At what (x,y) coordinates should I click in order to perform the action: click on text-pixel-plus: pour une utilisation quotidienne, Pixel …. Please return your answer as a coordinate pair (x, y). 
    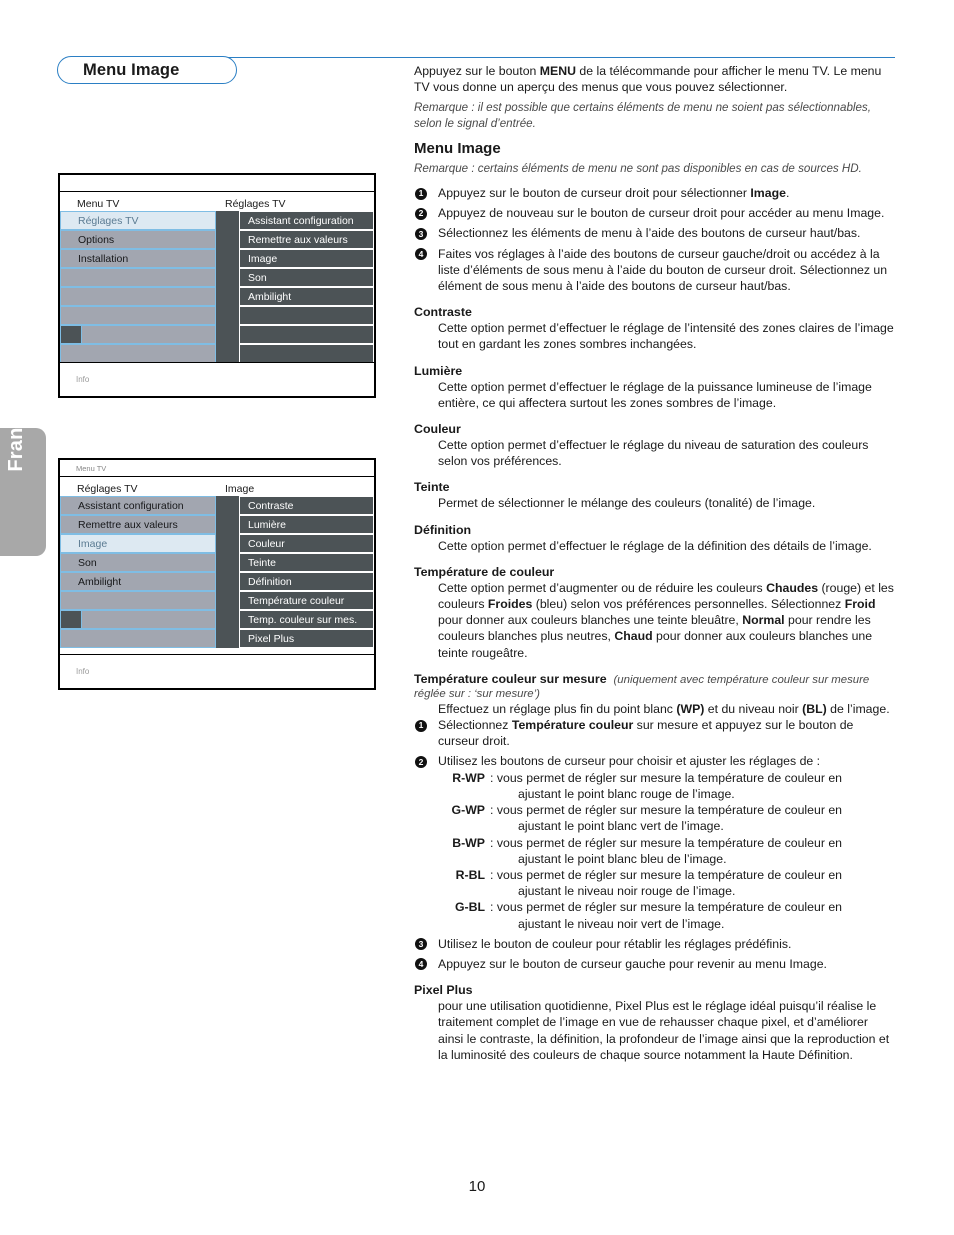
    Looking at the image, I should click on (664, 1030).